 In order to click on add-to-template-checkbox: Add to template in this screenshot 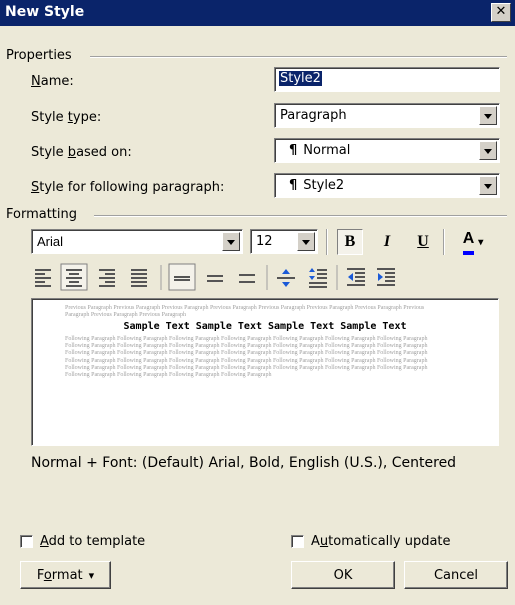, I will do `click(82, 541)`.